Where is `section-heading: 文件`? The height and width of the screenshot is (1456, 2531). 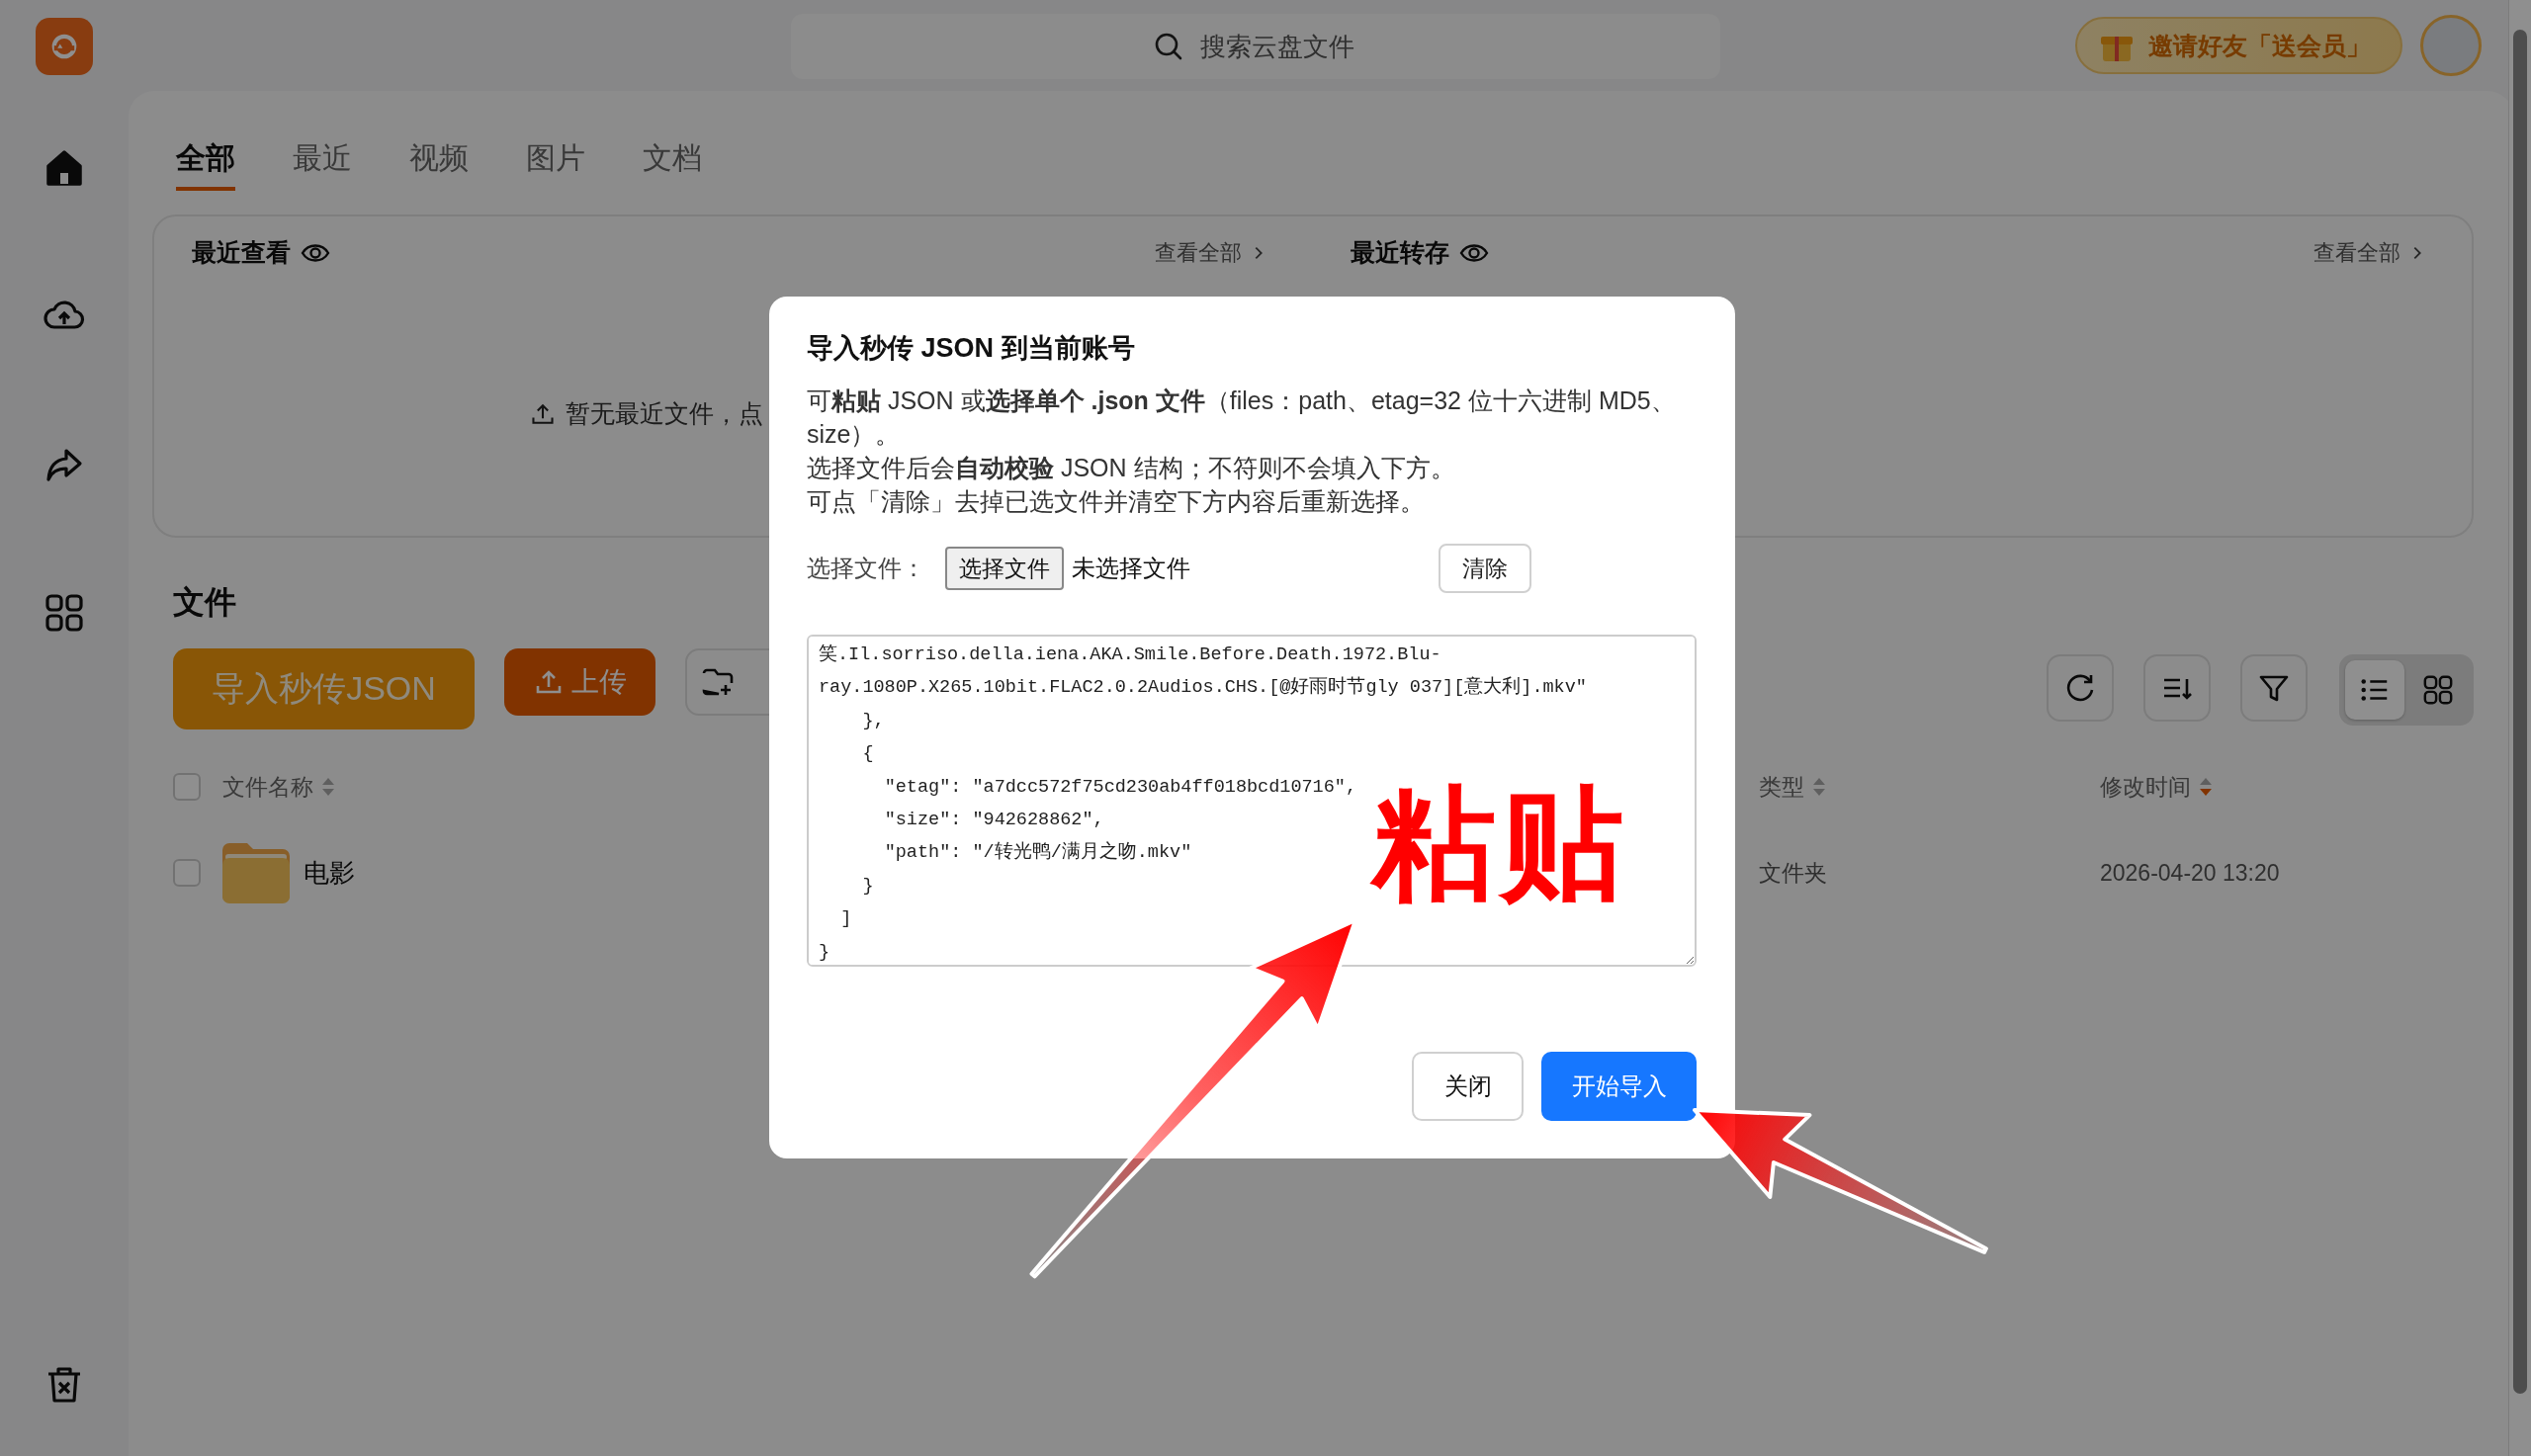
section-heading: 文件 is located at coordinates (205, 602).